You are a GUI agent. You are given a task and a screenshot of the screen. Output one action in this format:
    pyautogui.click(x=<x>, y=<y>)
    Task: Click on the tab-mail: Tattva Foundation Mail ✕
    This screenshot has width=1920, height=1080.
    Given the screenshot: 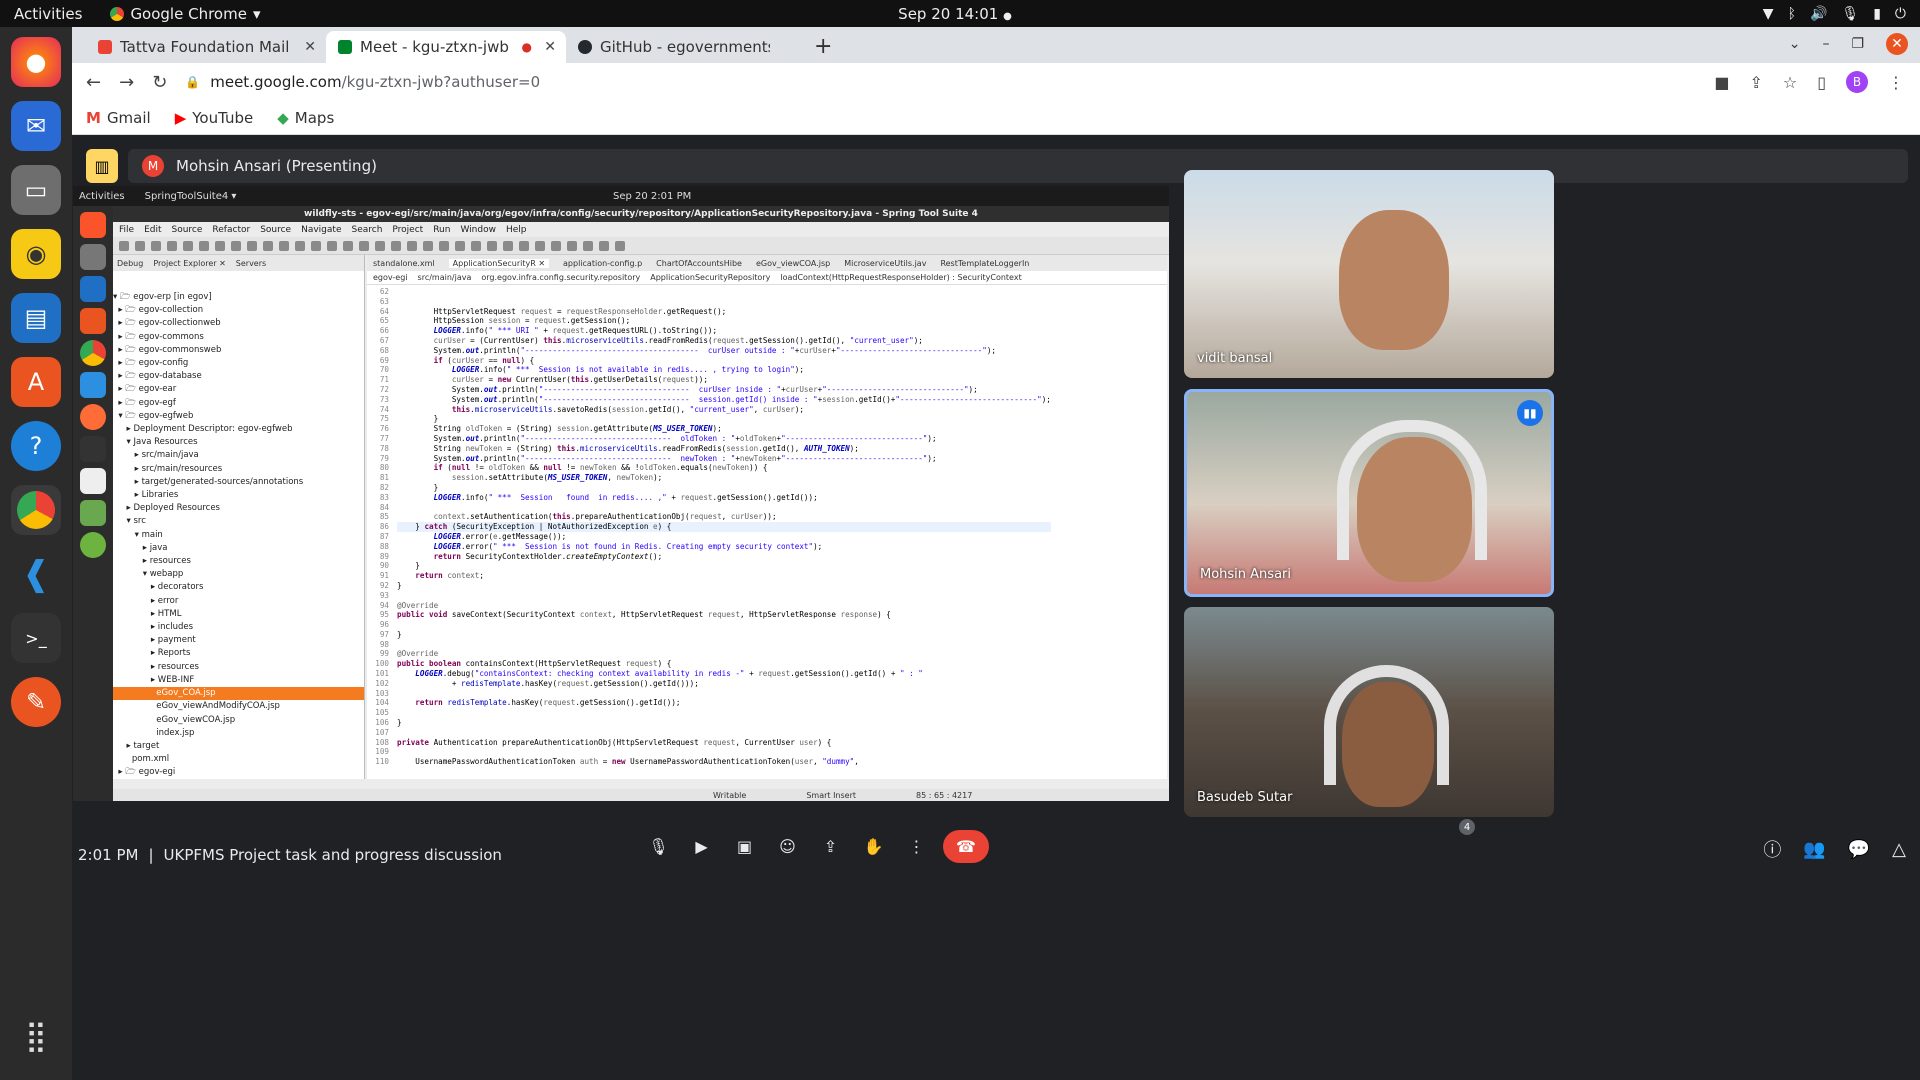 What is the action you would take?
    pyautogui.click(x=206, y=47)
    